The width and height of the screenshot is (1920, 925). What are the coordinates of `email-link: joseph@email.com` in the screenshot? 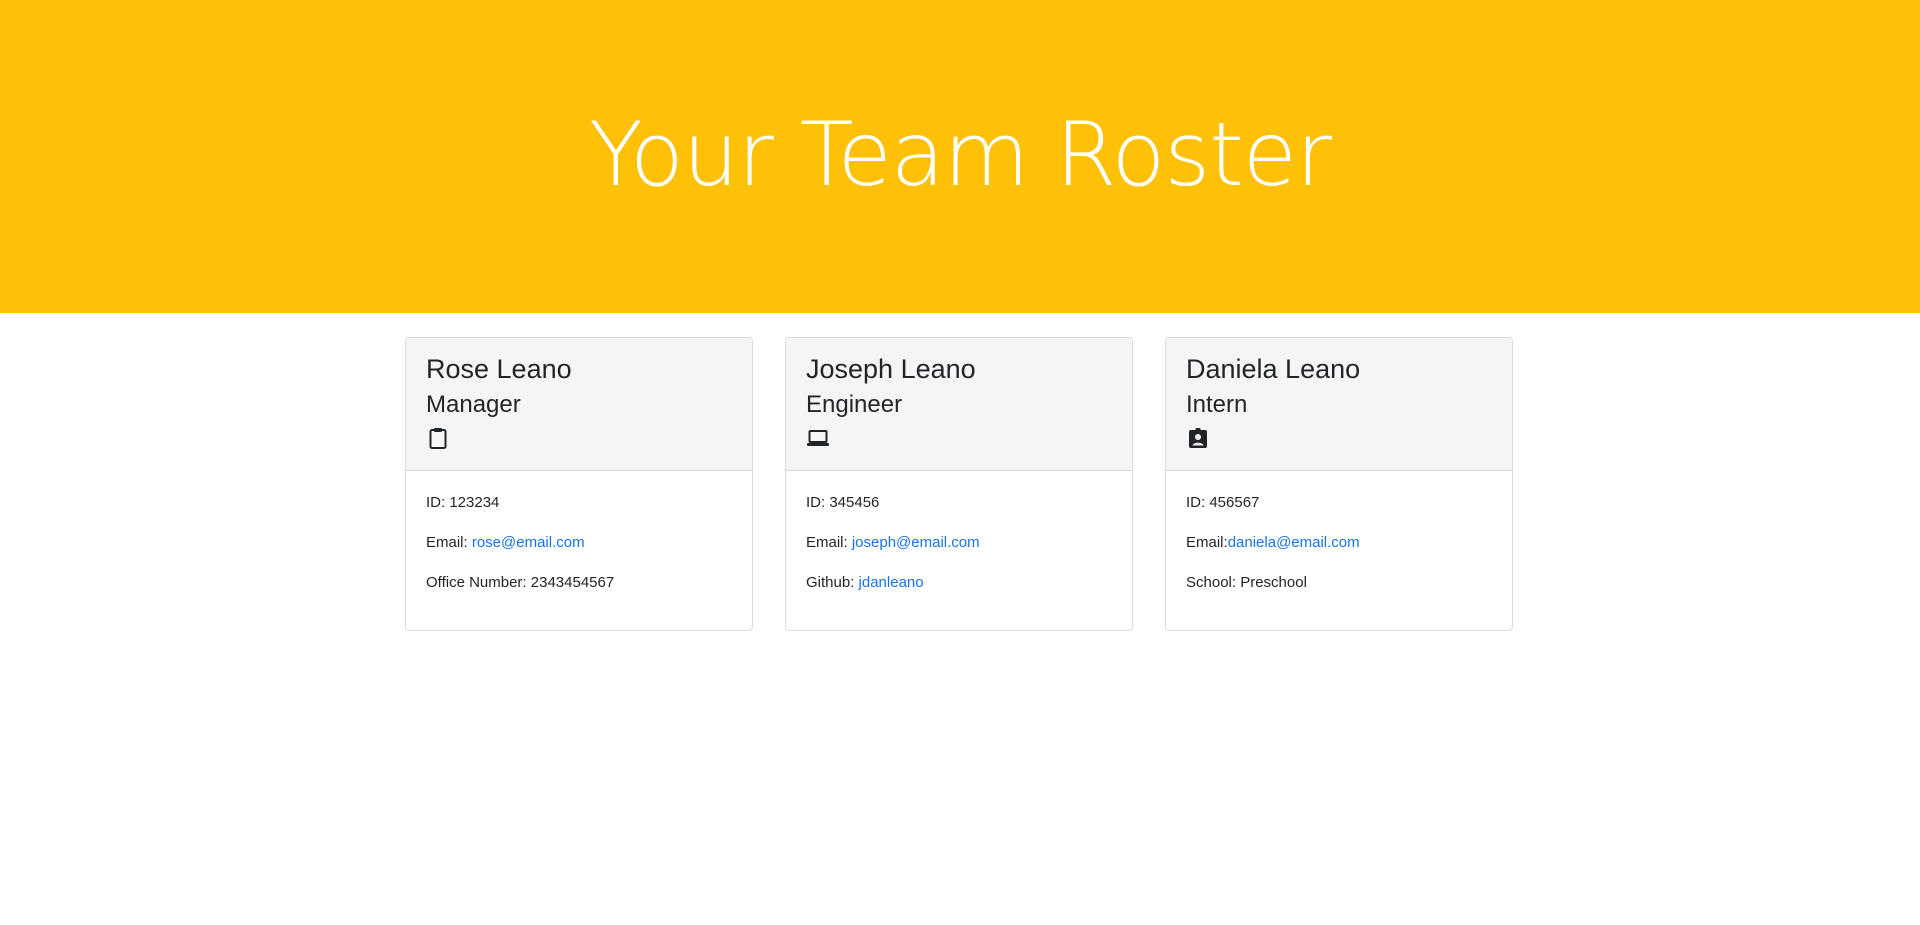 It's located at (916, 542).